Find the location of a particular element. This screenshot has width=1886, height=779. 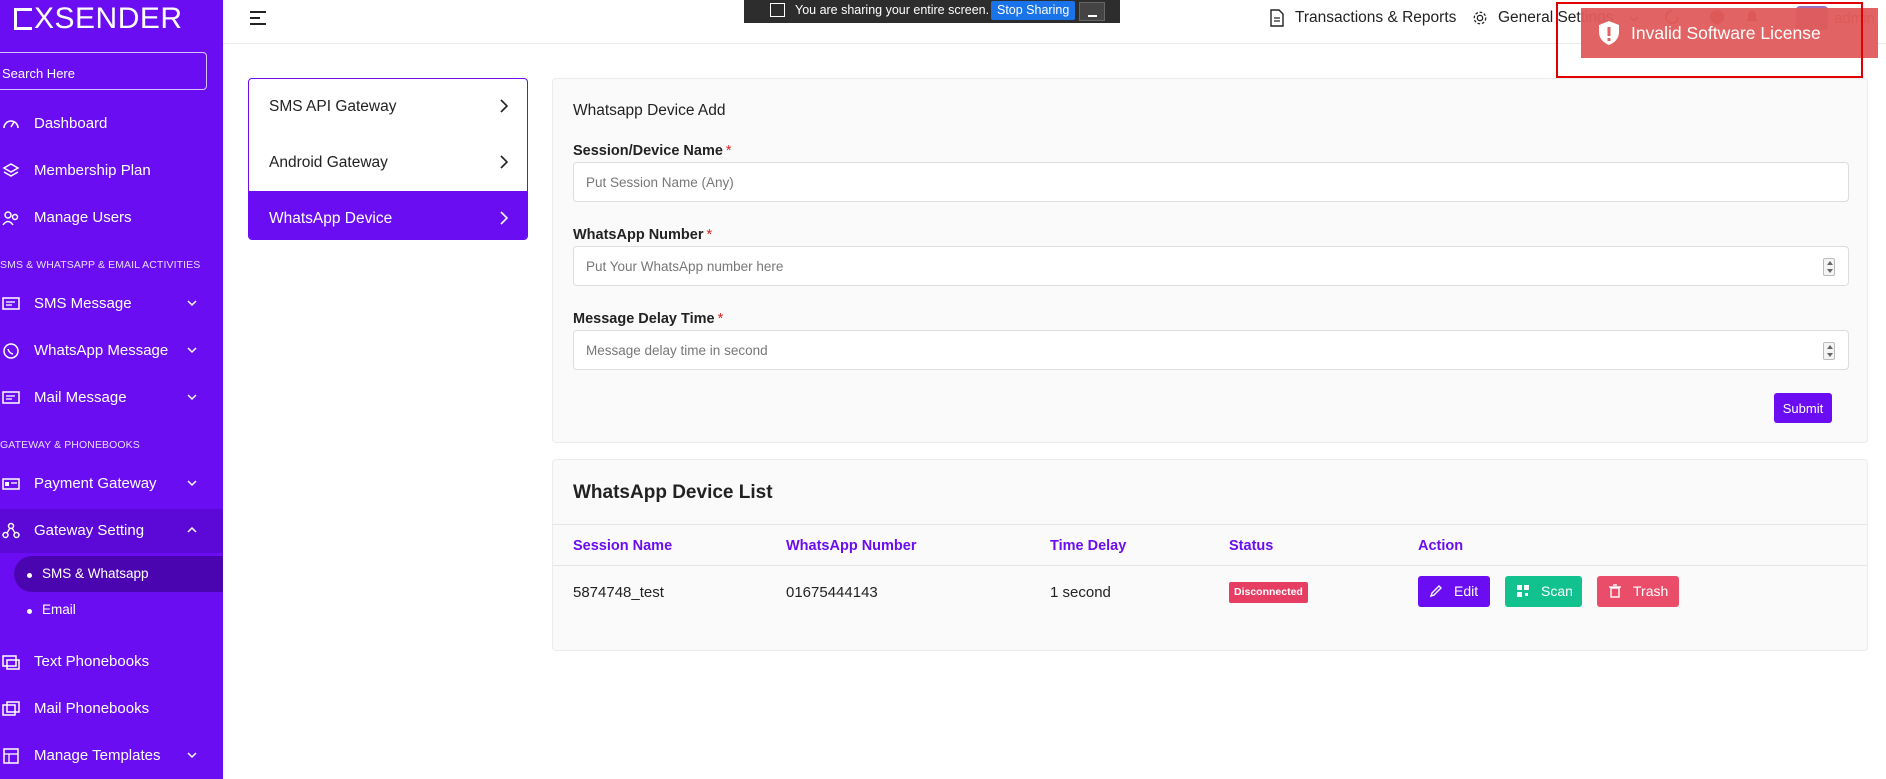

scan-button: Scan is located at coordinates (1543, 591).